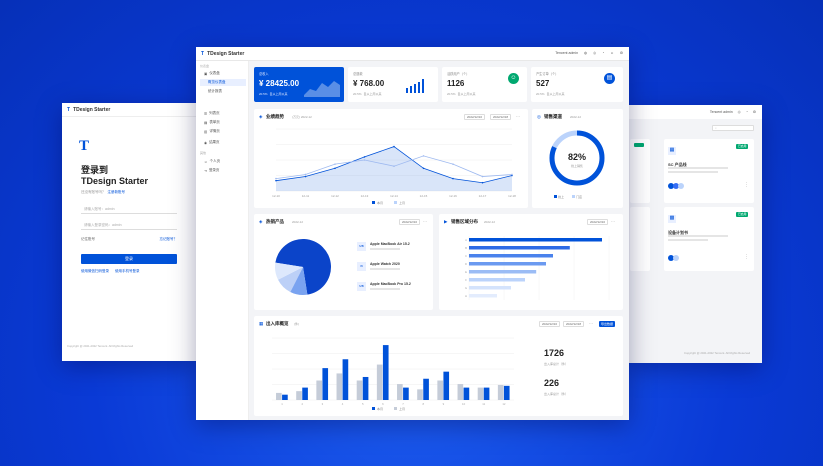  What do you see at coordinates (613, 221) in the screenshot?
I see `hbar-more-icon: ⋯` at bounding box center [613, 221].